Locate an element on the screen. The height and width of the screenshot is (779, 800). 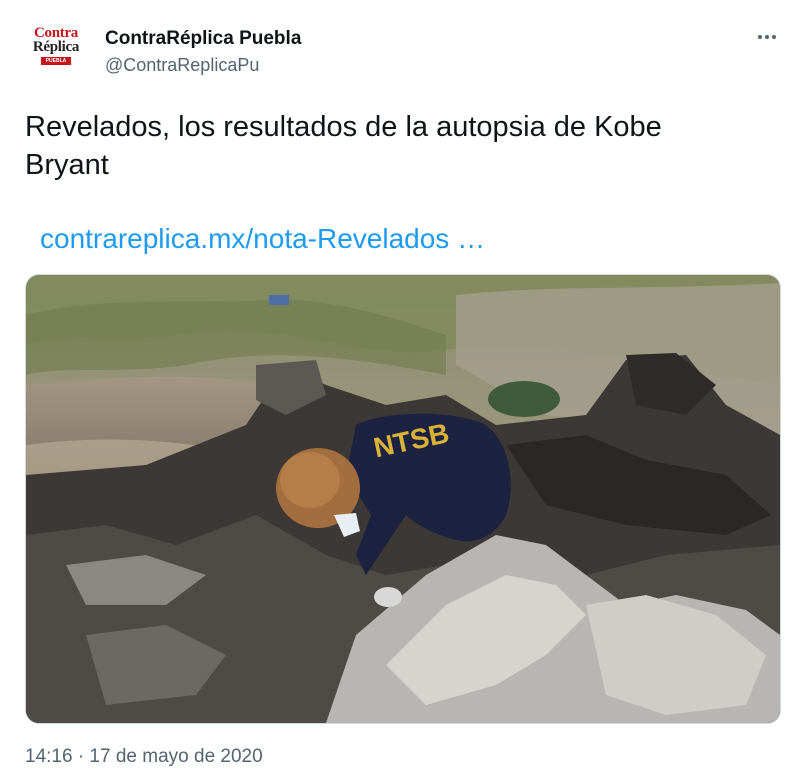
more-options-button is located at coordinates (767, 37).